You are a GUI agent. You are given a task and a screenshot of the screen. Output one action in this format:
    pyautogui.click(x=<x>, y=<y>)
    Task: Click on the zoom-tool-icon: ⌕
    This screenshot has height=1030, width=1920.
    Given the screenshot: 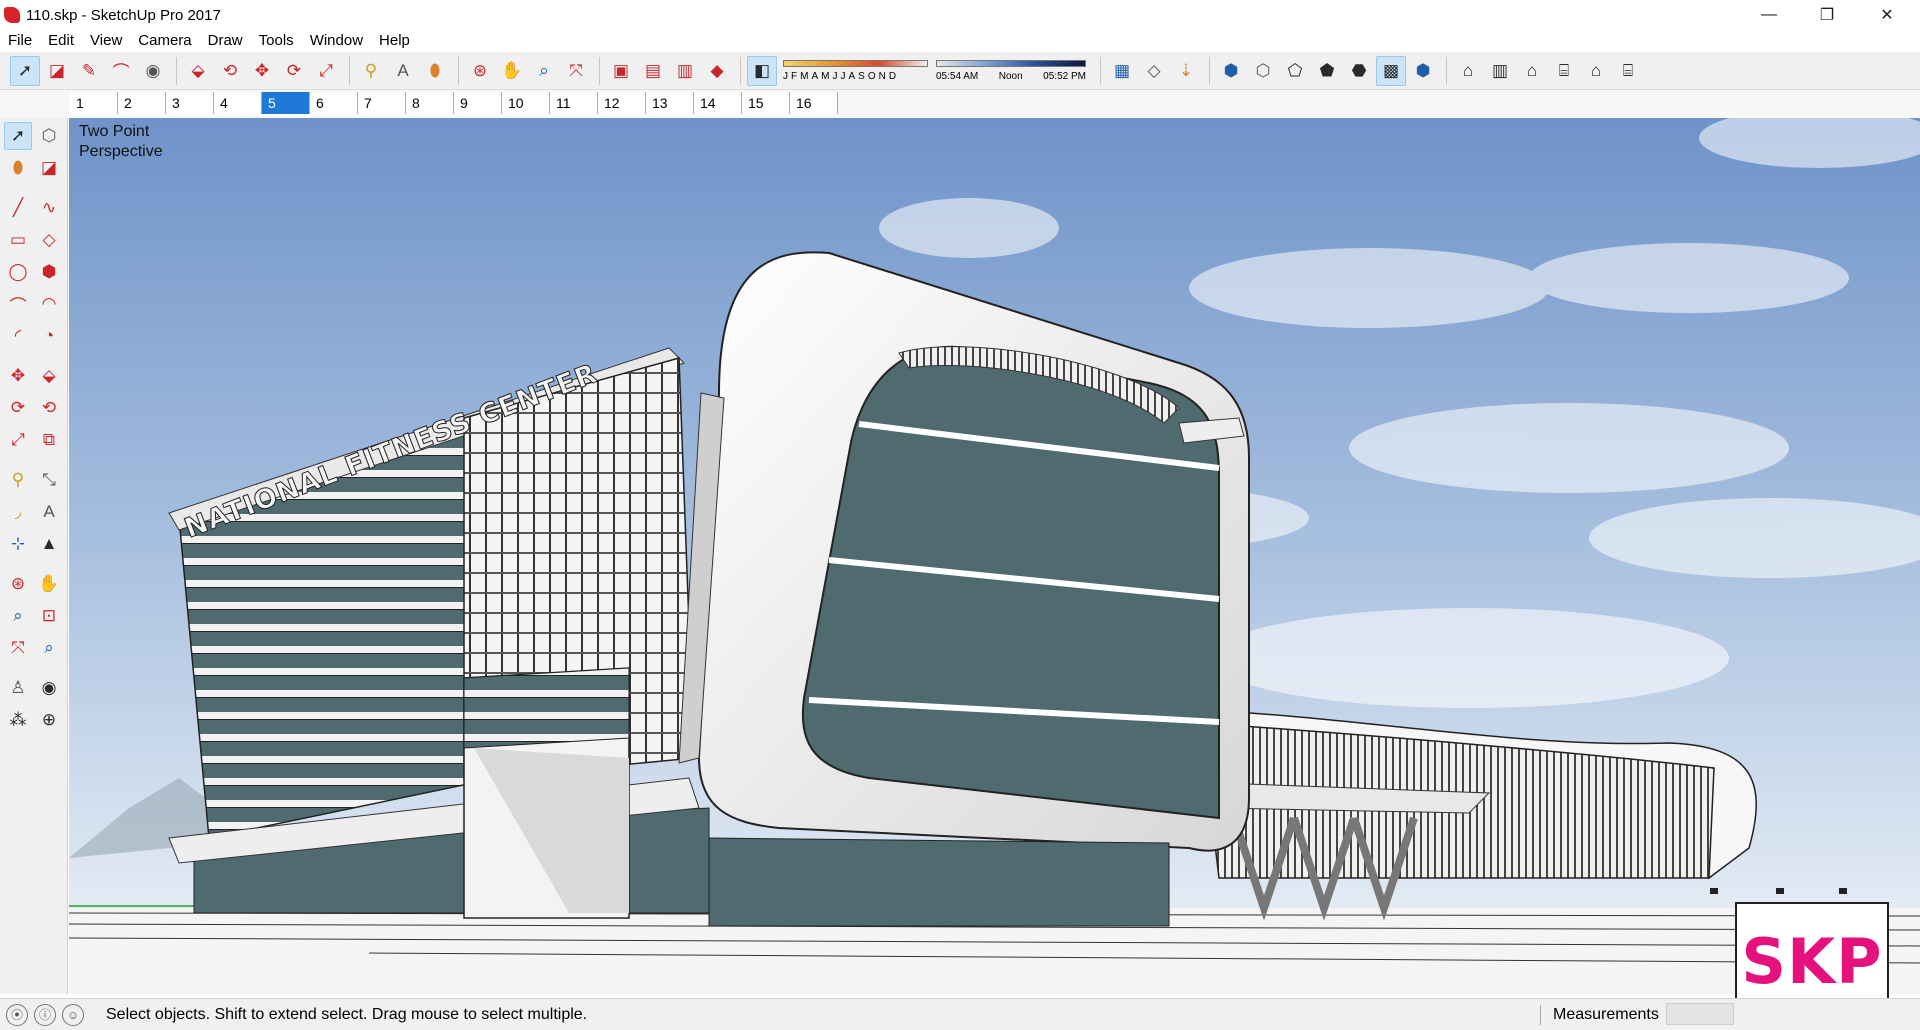 What is the action you would take?
    pyautogui.click(x=544, y=71)
    